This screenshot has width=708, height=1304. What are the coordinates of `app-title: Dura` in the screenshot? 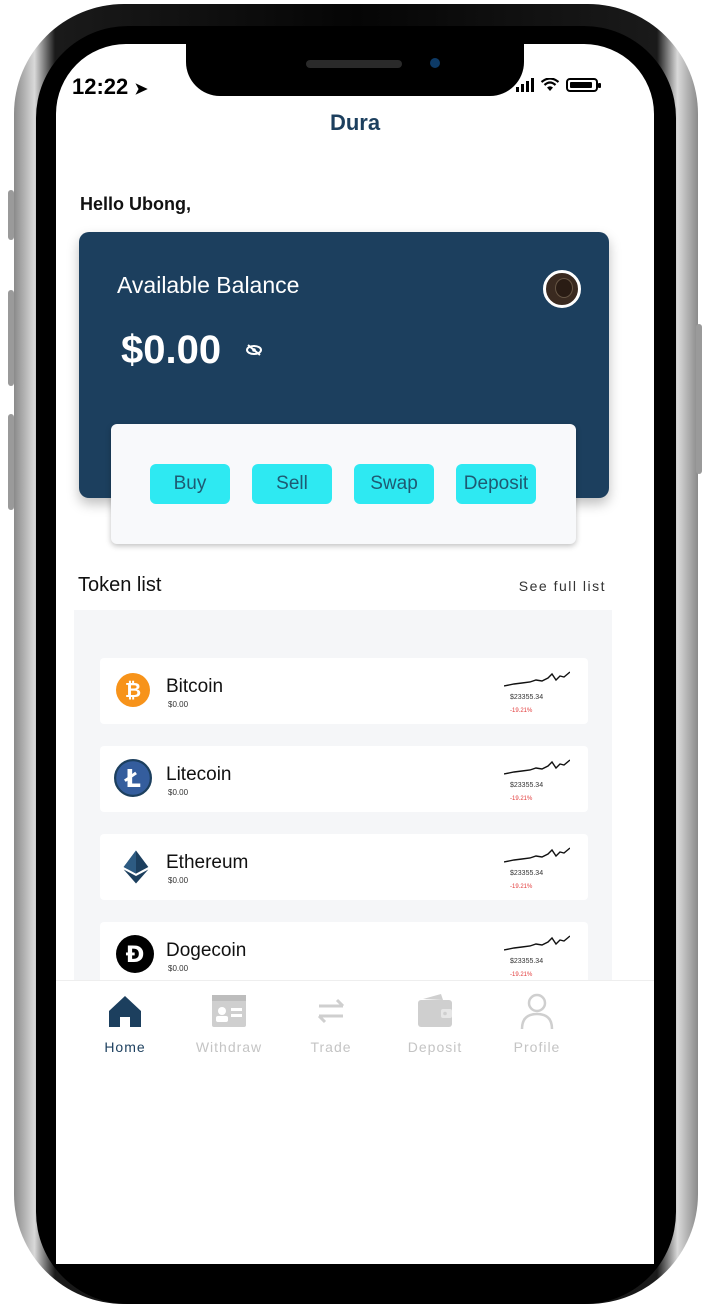 It's located at (355, 122).